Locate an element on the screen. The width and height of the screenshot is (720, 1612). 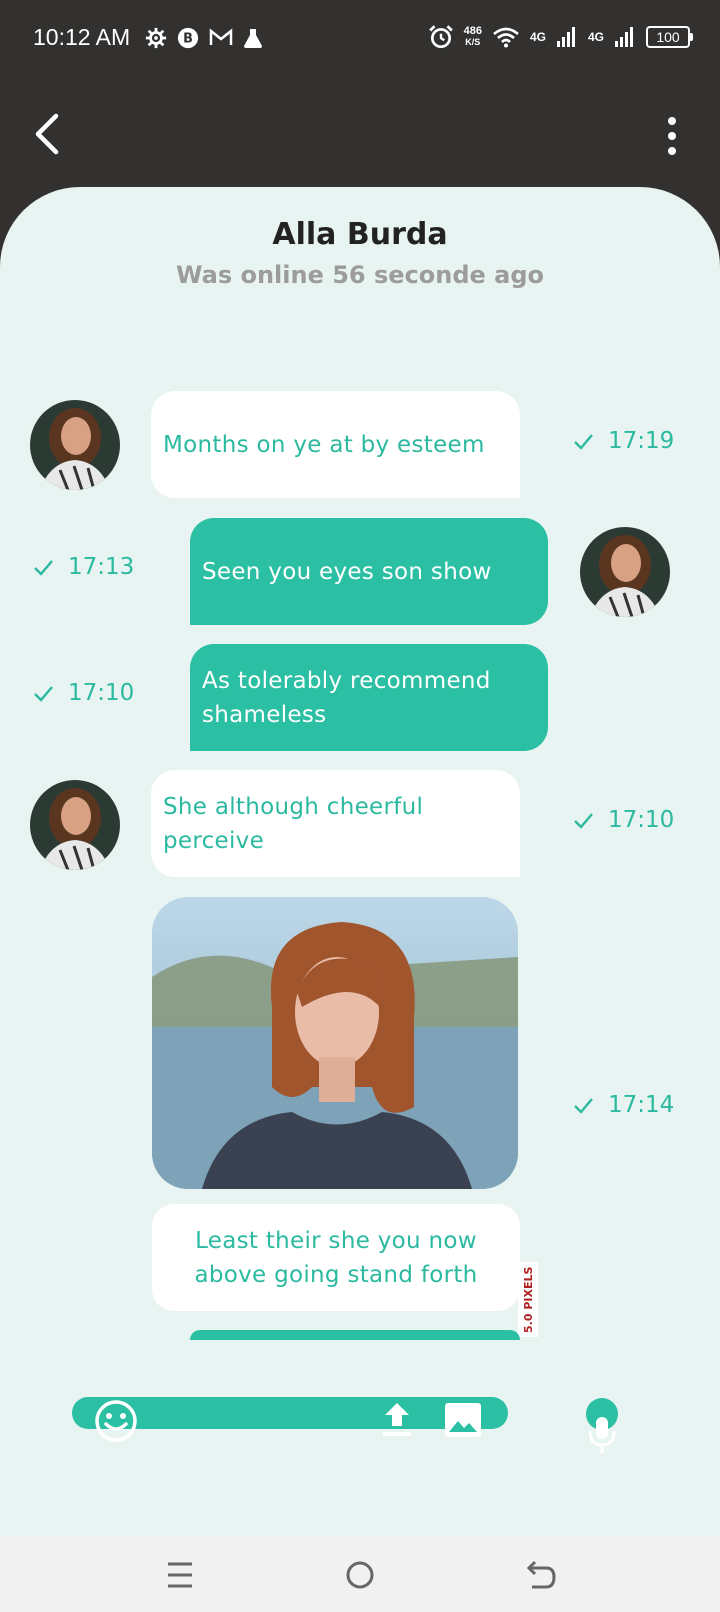
menu-icon is located at coordinates (180, 1575).